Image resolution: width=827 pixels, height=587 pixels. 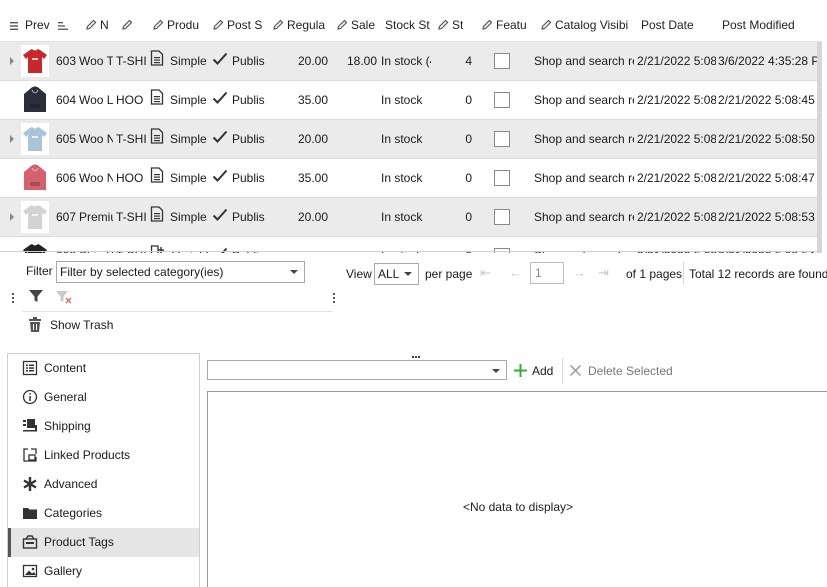 What do you see at coordinates (450, 25) in the screenshot?
I see `column-header: St` at bounding box center [450, 25].